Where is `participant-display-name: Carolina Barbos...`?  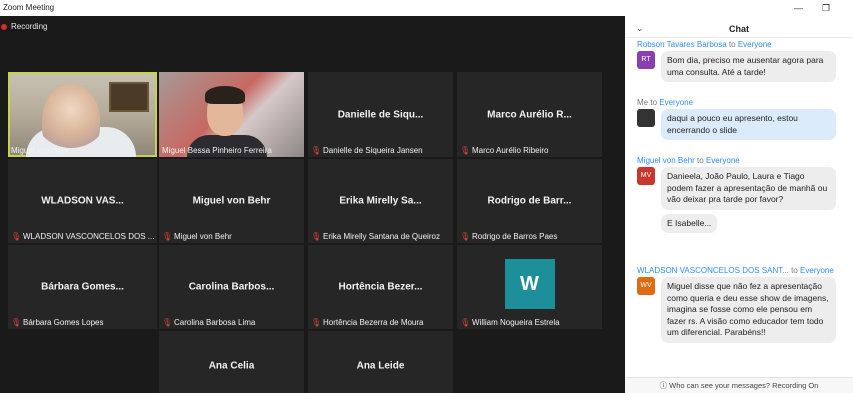
participant-display-name: Carolina Barbos... is located at coordinates (231, 287).